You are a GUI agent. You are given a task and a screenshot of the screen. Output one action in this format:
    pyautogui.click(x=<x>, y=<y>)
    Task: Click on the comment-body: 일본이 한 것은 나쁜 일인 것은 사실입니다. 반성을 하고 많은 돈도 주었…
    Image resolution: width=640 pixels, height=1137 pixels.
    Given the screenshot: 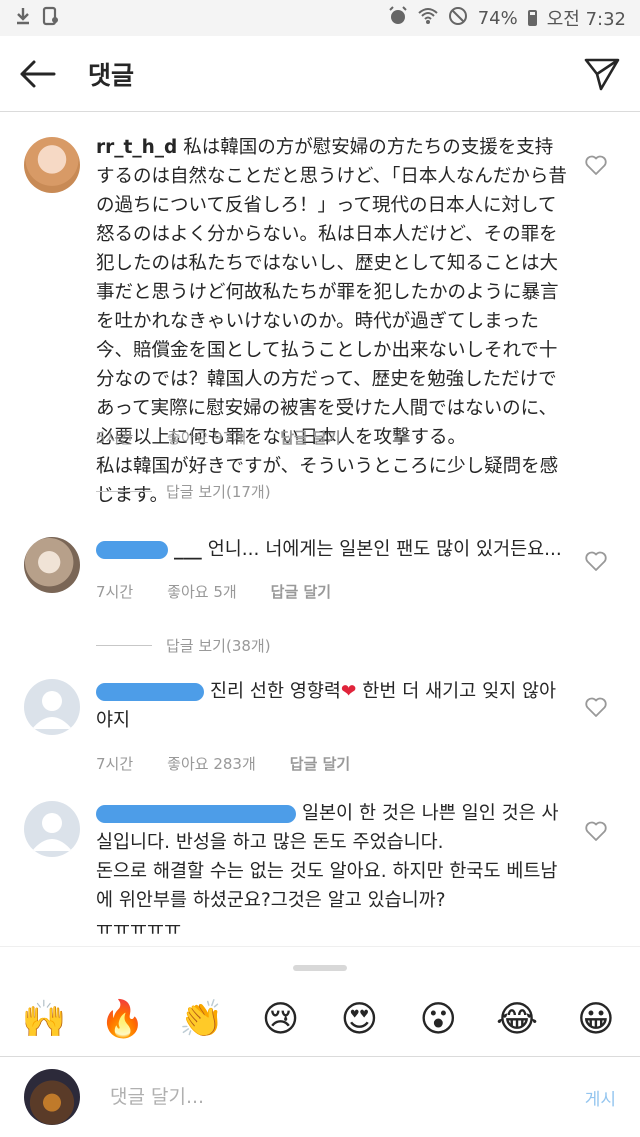 What is the action you would take?
    pyautogui.click(x=333, y=871)
    